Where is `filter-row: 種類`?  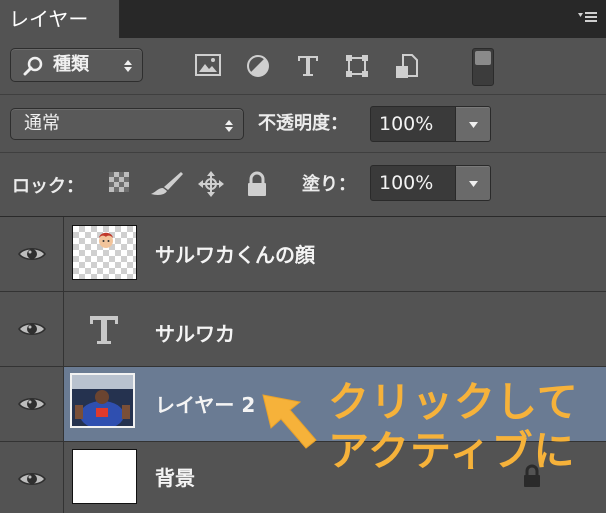
filter-row: 種類 is located at coordinates (303, 66).